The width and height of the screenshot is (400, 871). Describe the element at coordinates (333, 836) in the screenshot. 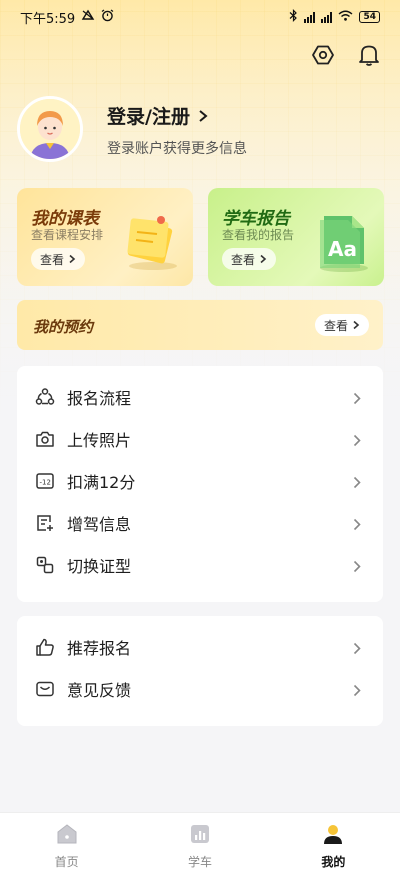

I see `user-icon` at that location.